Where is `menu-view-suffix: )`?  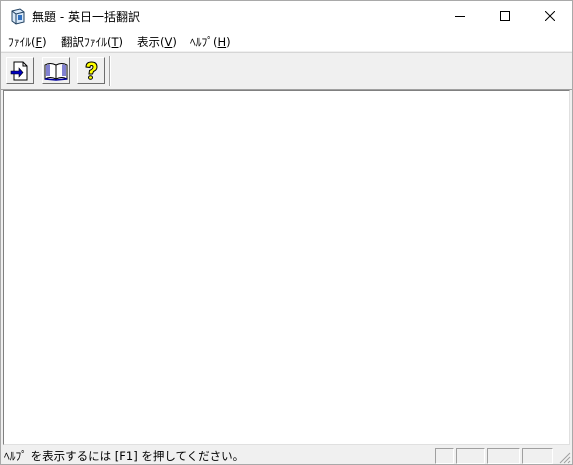
menu-view-suffix: ) is located at coordinates (174, 42).